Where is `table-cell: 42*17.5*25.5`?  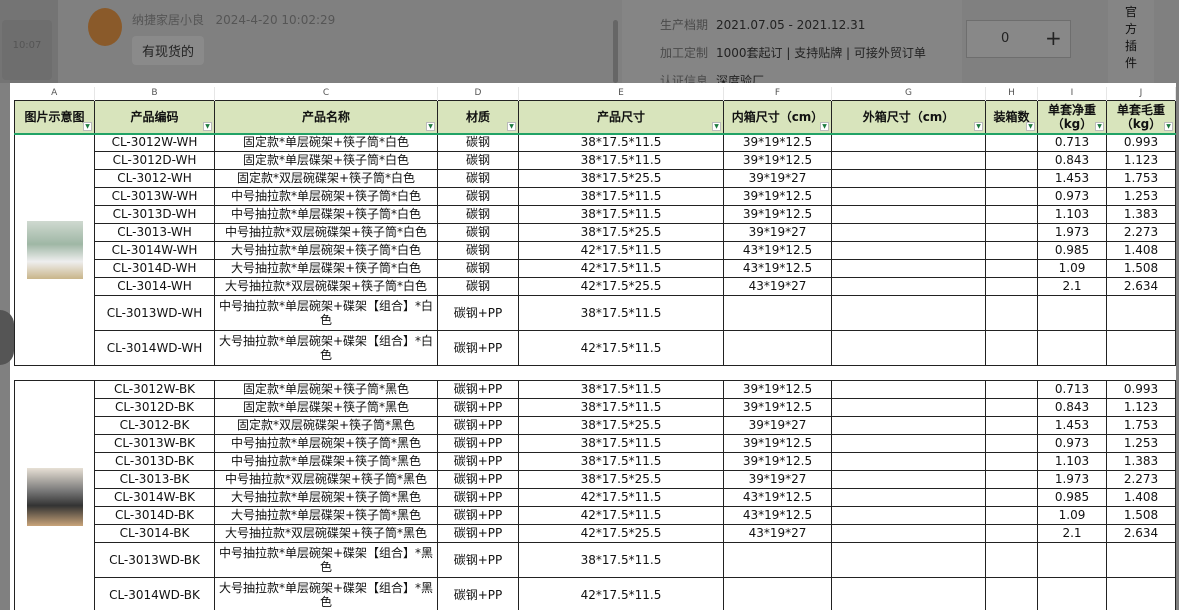
table-cell: 42*17.5*25.5 is located at coordinates (621, 286).